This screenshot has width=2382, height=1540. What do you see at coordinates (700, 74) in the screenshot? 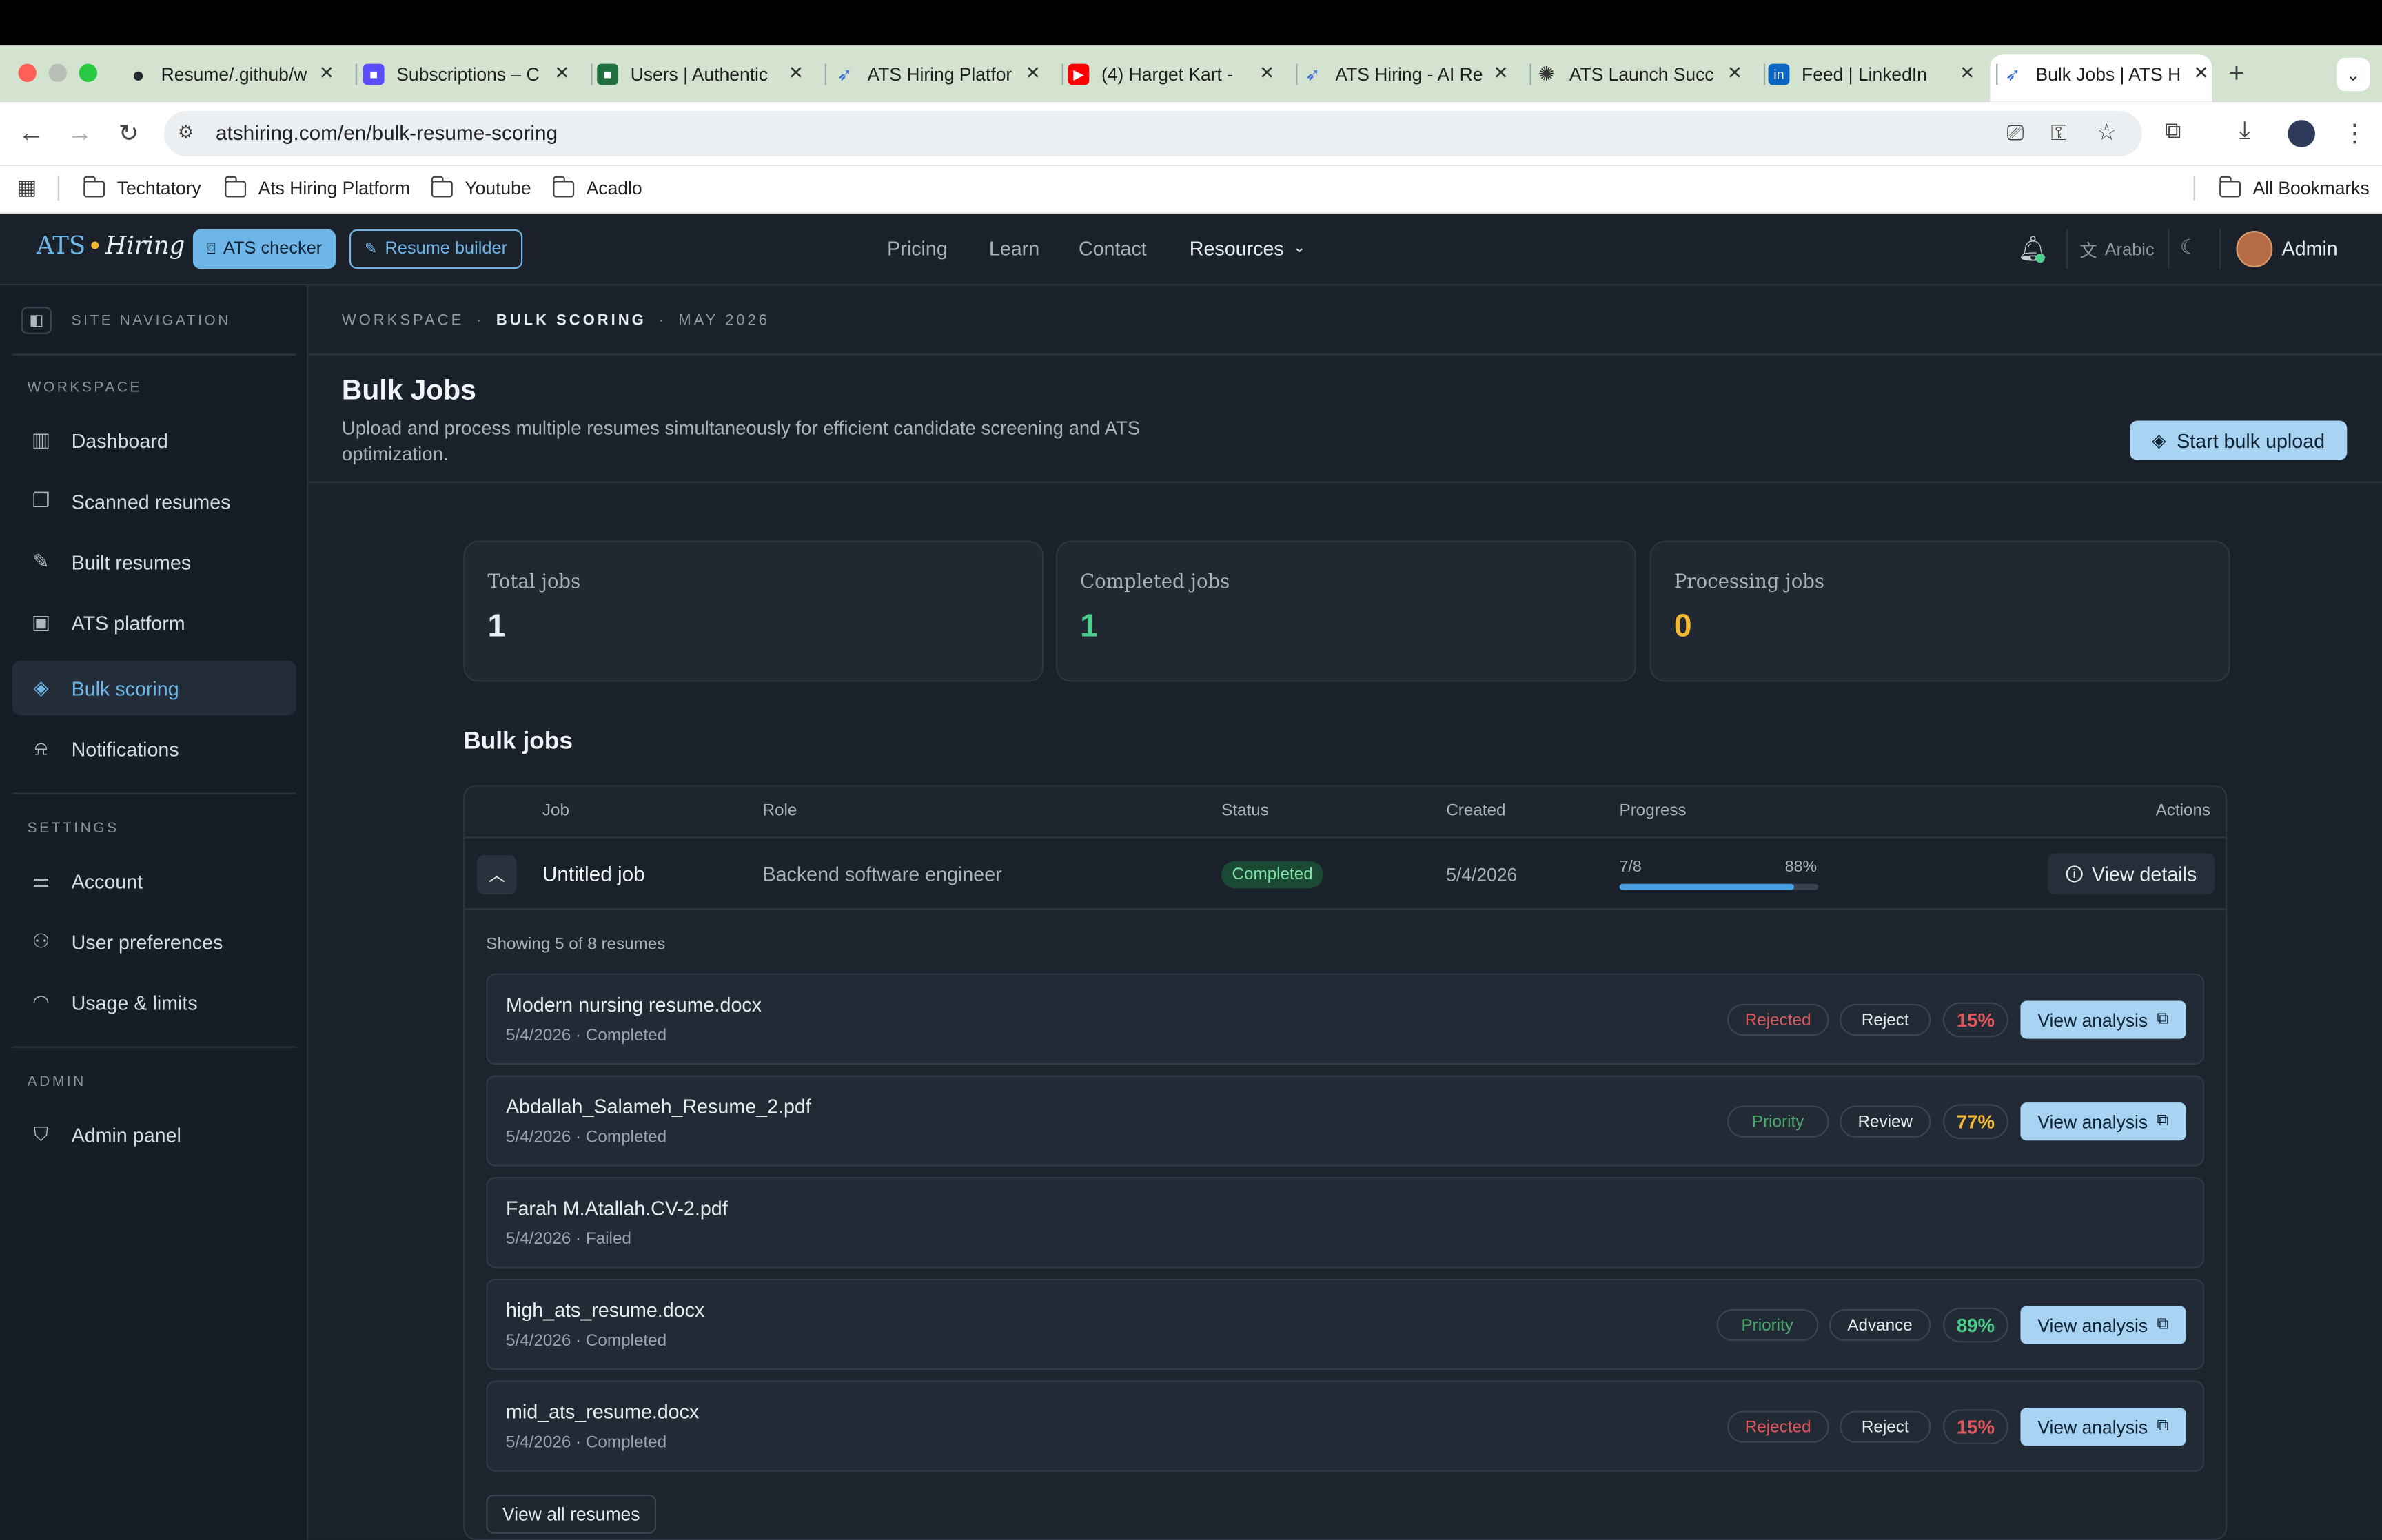
I see `browser-tab: ■ Users | Authentic ✕` at bounding box center [700, 74].